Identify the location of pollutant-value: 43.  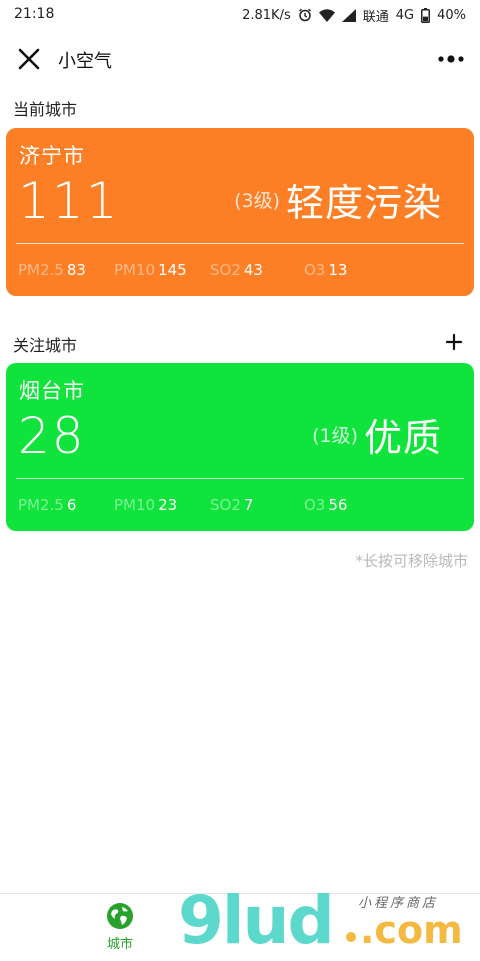
(253, 270).